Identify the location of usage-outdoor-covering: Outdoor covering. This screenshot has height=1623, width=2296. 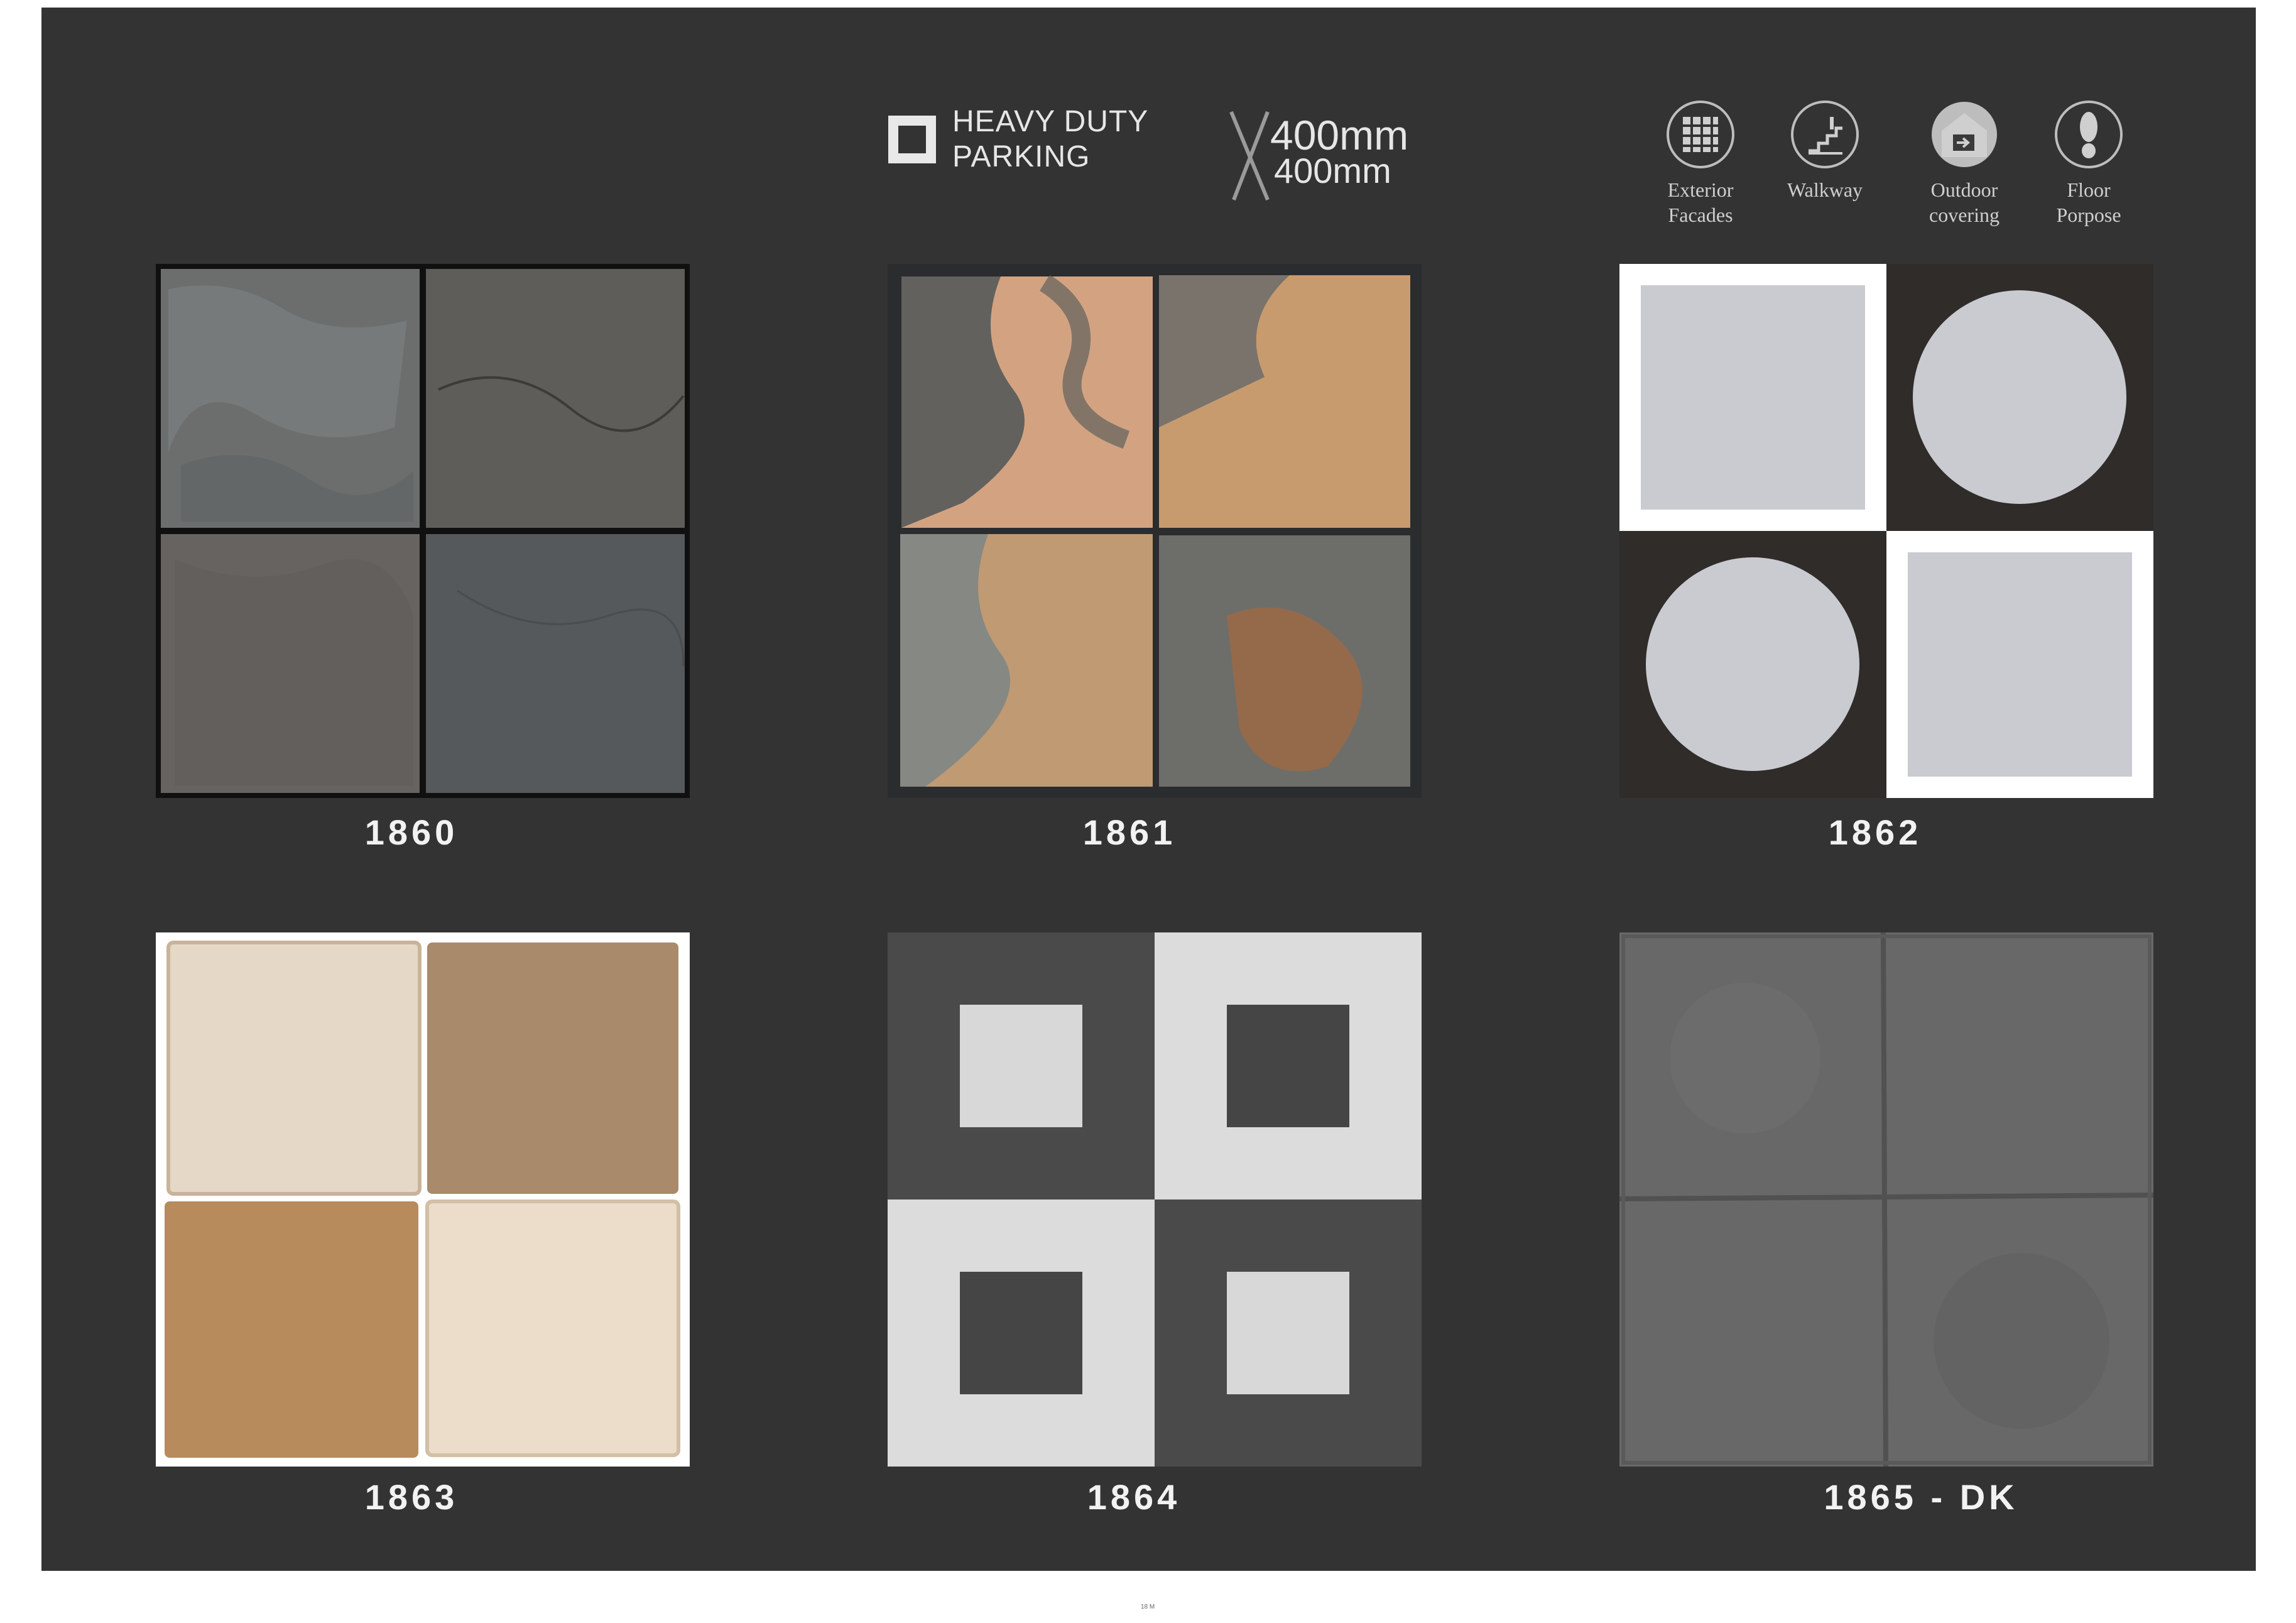
(1964, 163).